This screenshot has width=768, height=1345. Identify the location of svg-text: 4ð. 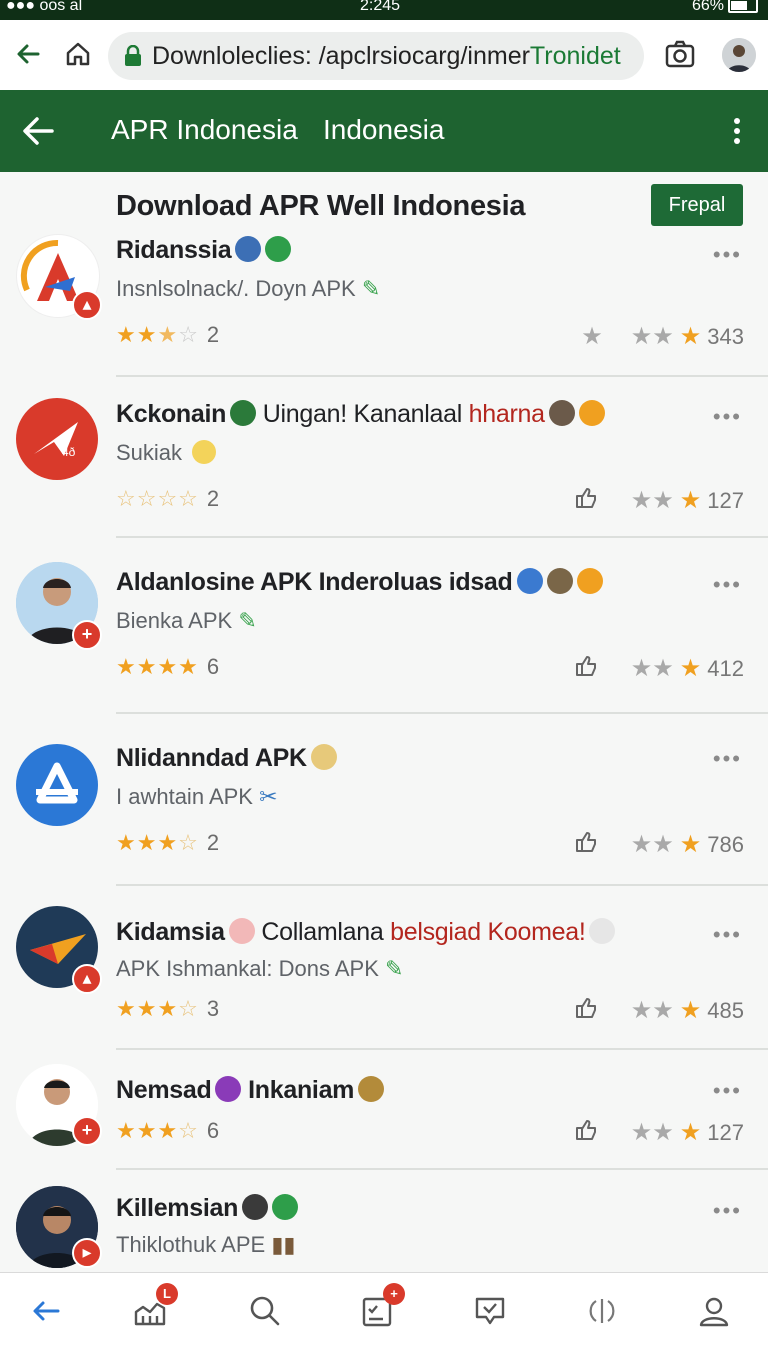
(69, 452).